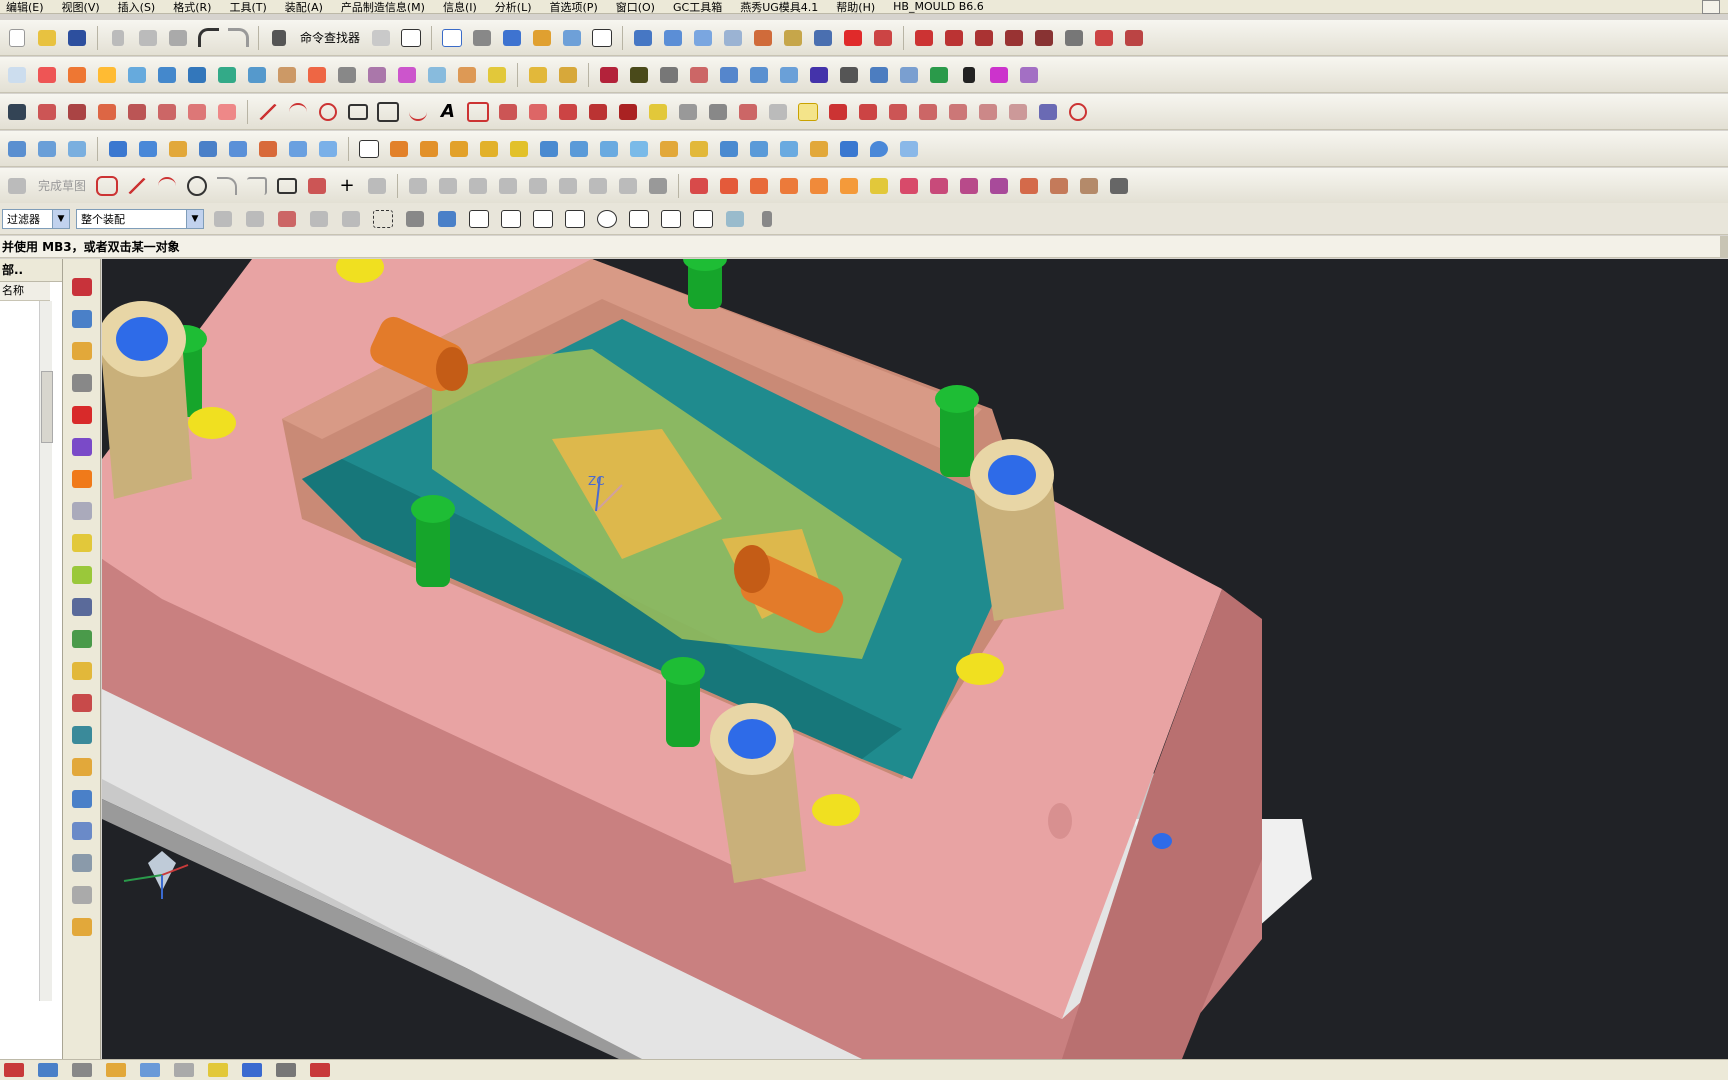 The image size is (1728, 1080). What do you see at coordinates (789, 75) in the screenshot?
I see `table-icon` at bounding box center [789, 75].